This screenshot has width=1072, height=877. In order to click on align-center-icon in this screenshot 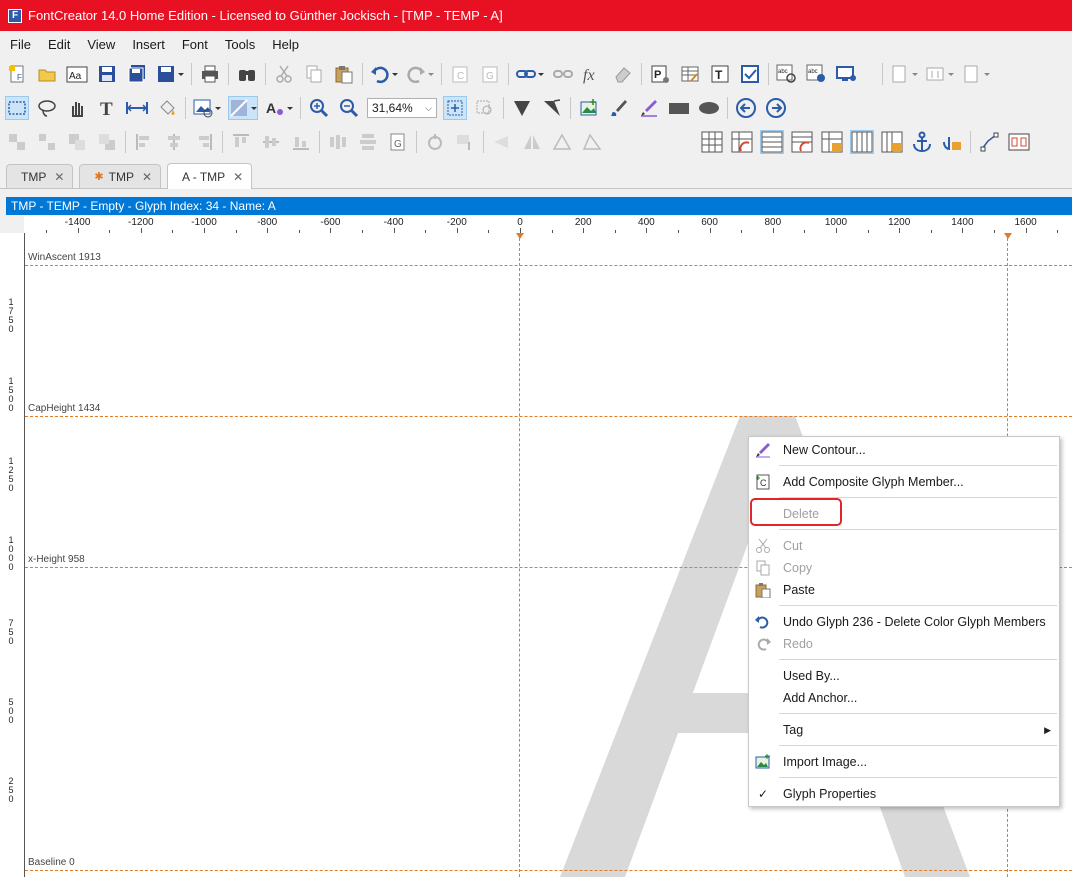, I will do `click(174, 142)`.